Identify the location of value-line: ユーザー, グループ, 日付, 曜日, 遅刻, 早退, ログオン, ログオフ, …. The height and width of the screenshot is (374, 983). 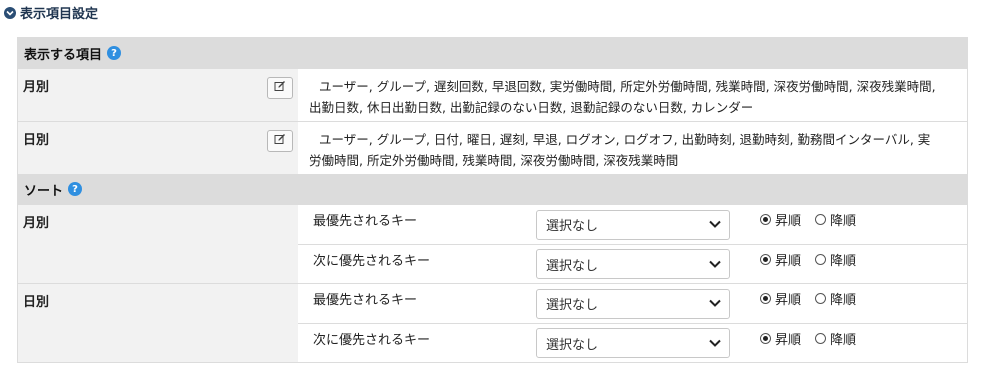
(625, 139).